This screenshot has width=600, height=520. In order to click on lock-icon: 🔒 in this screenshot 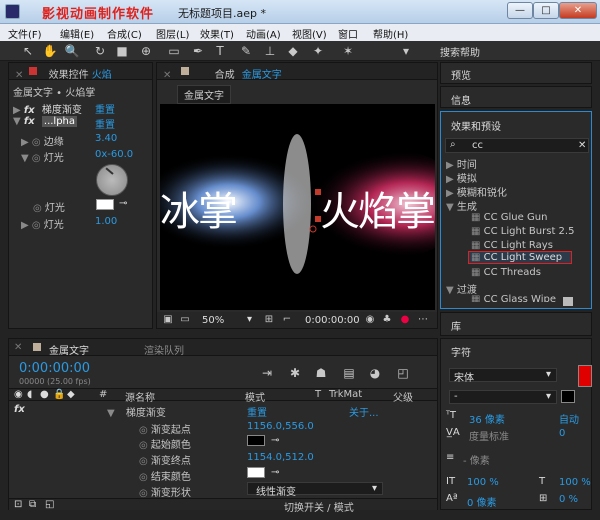, I will do `click(59, 394)`.